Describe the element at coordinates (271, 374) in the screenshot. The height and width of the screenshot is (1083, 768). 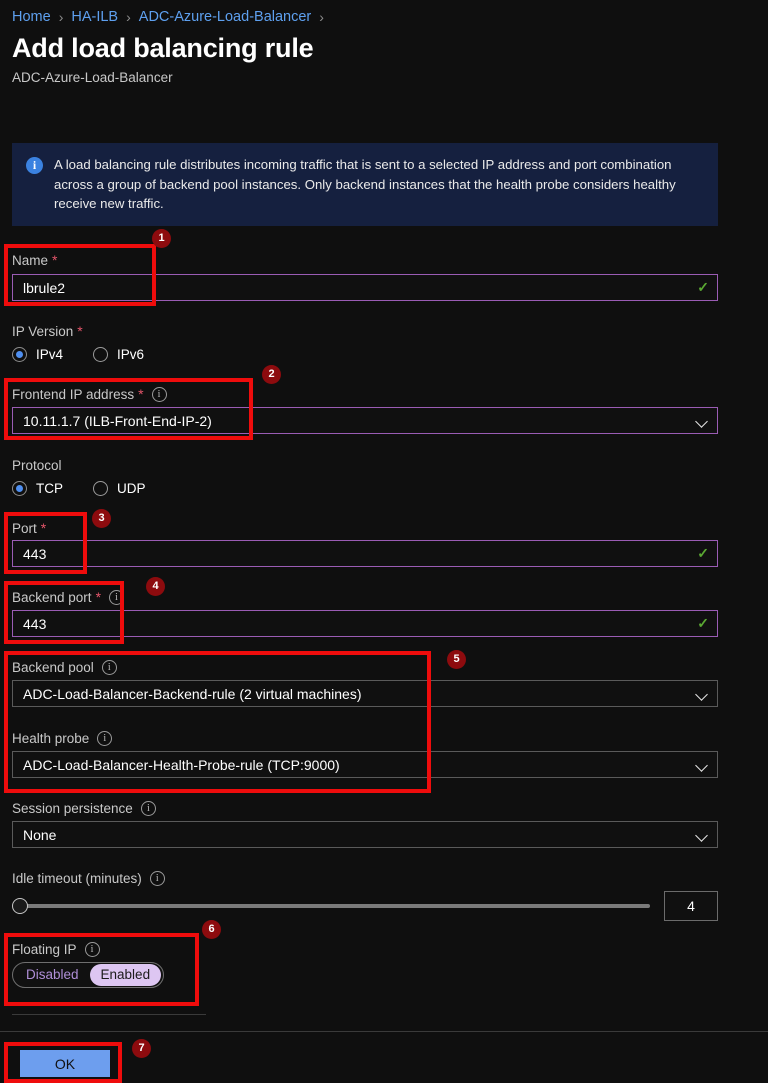
I see `annotation-badge-2: 2` at that location.